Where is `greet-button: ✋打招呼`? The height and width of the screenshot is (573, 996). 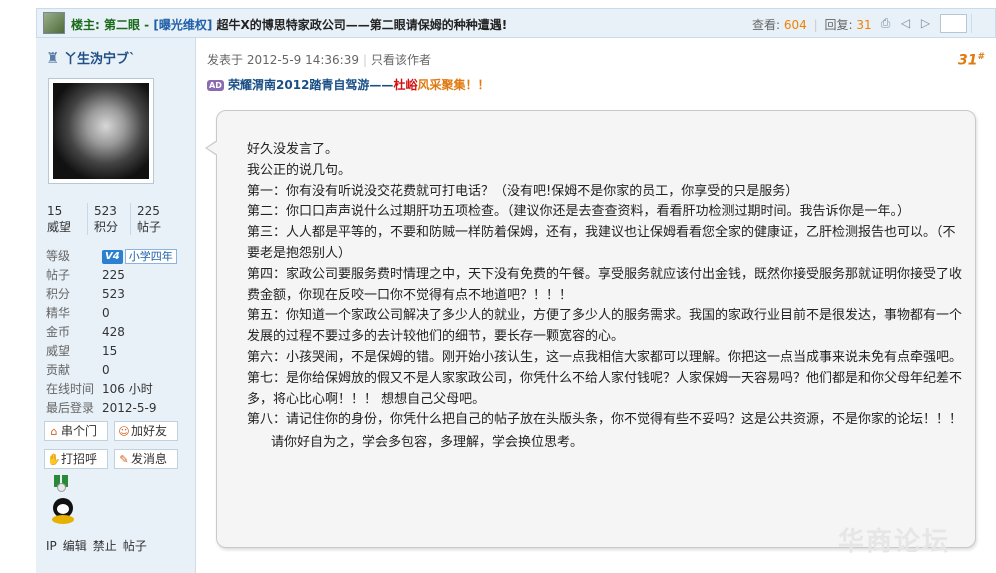
greet-button: ✋打招呼 is located at coordinates (76, 459).